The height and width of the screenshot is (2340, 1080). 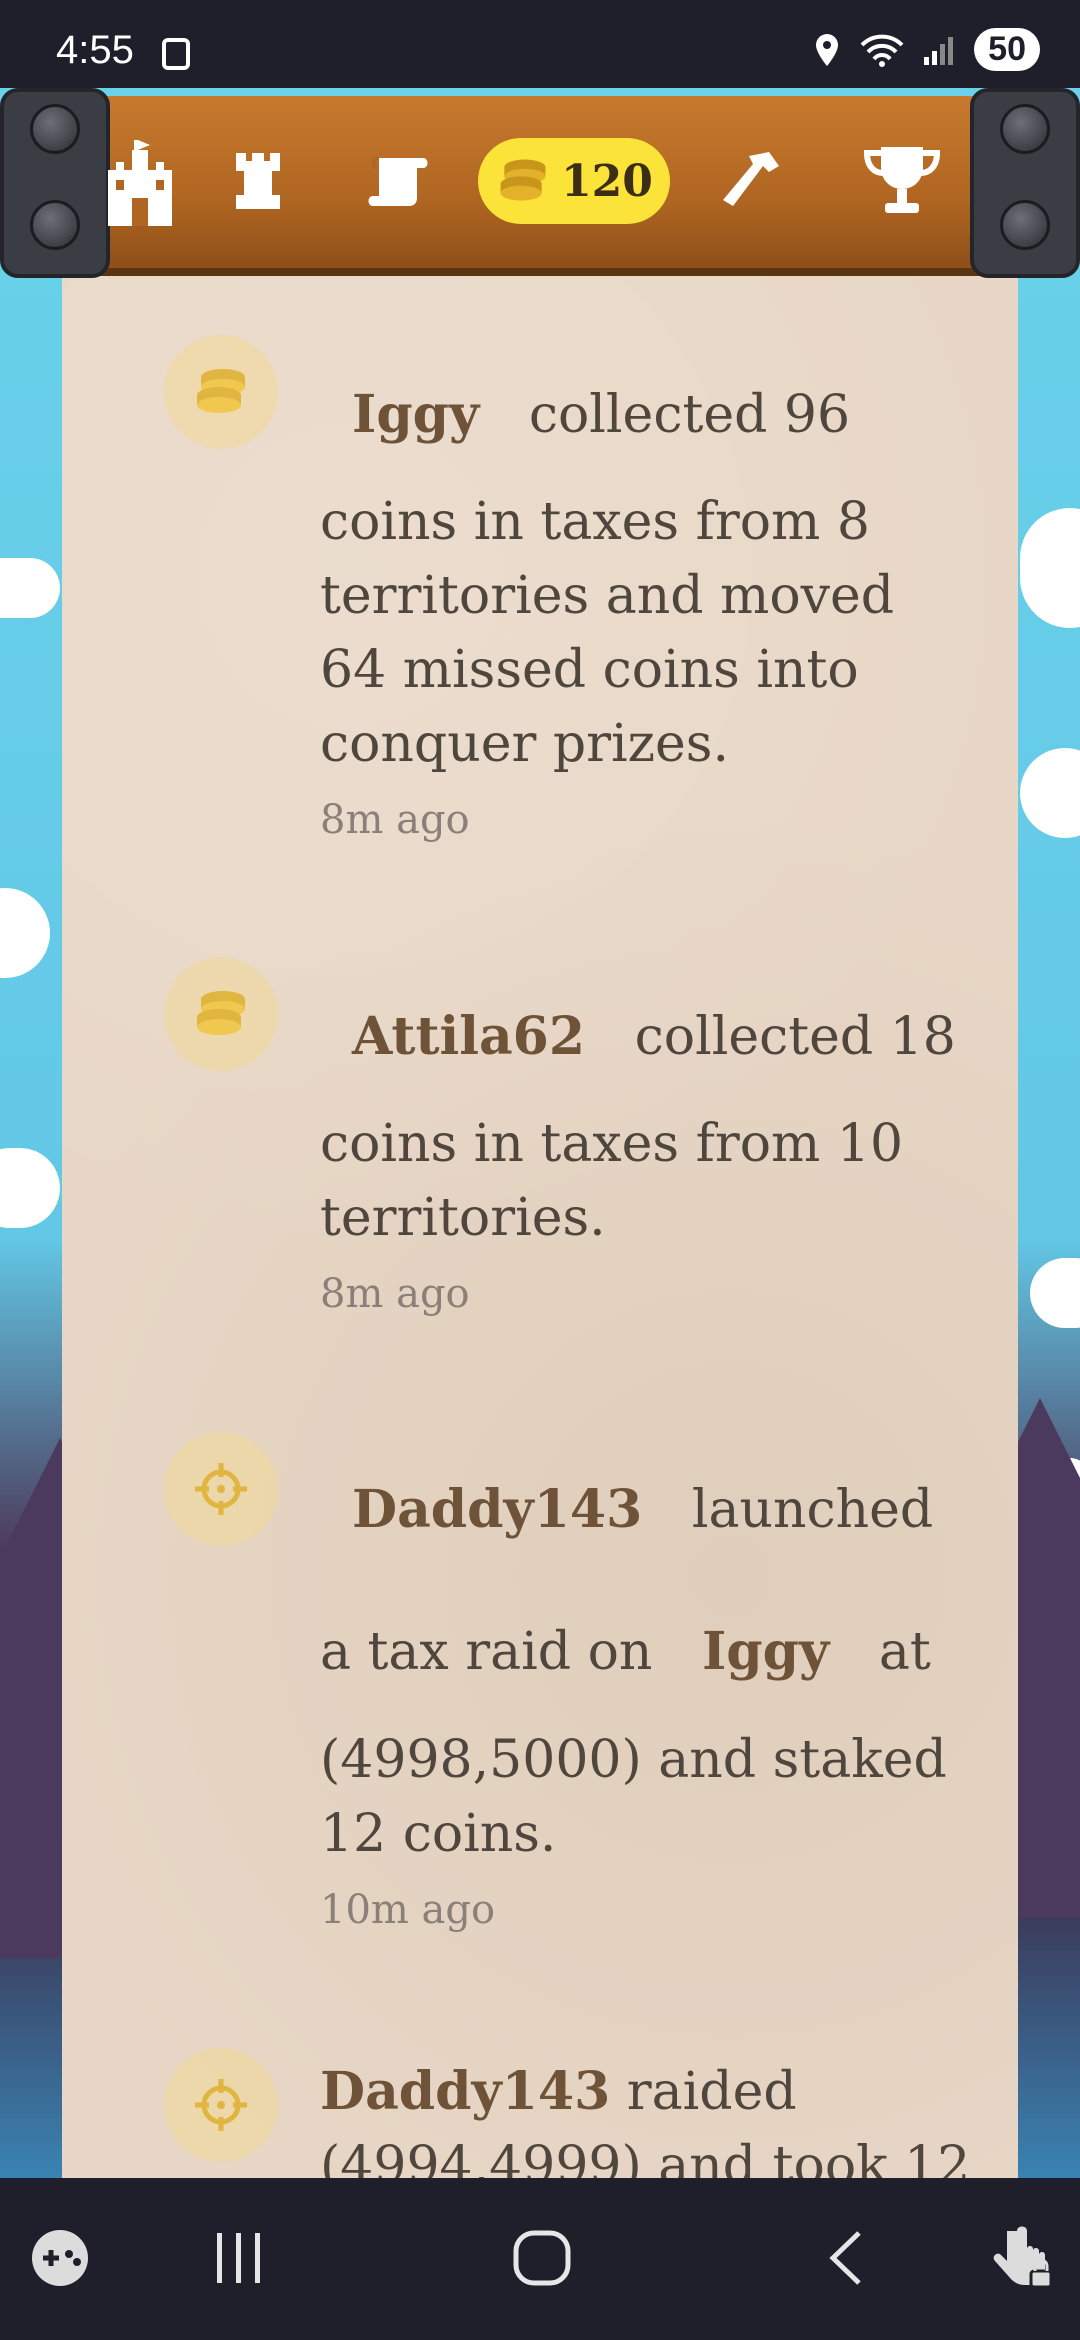 What do you see at coordinates (882, 50) in the screenshot?
I see `wifi-icon` at bounding box center [882, 50].